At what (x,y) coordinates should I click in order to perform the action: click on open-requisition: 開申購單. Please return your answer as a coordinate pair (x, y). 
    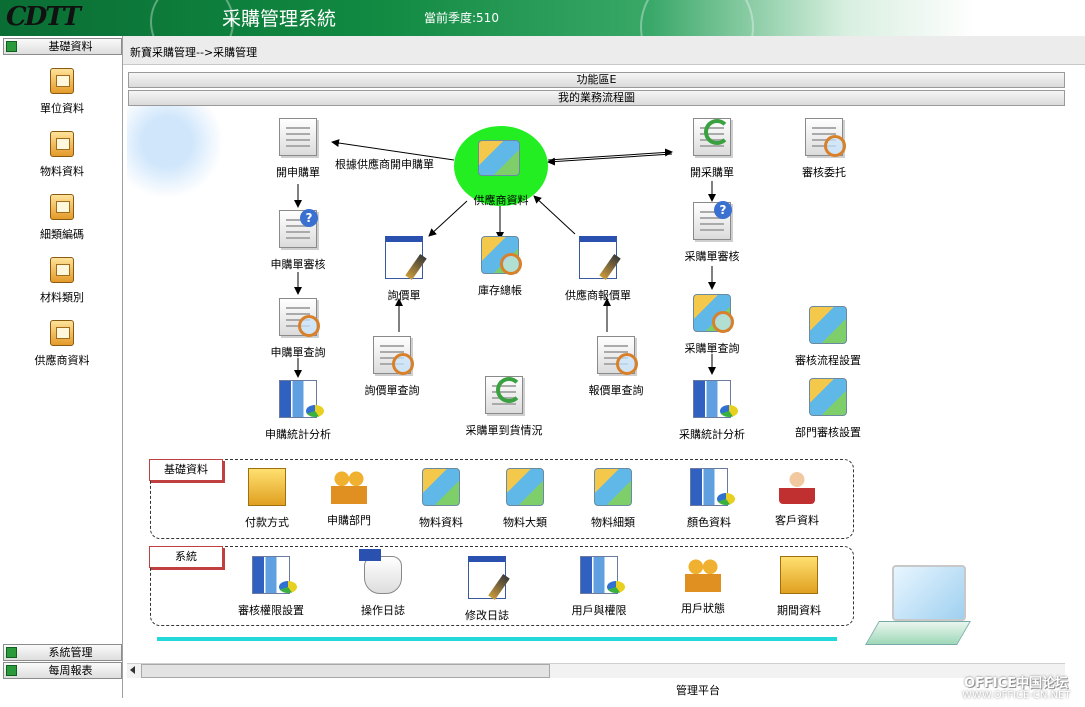
    Looking at the image, I should click on (298, 149).